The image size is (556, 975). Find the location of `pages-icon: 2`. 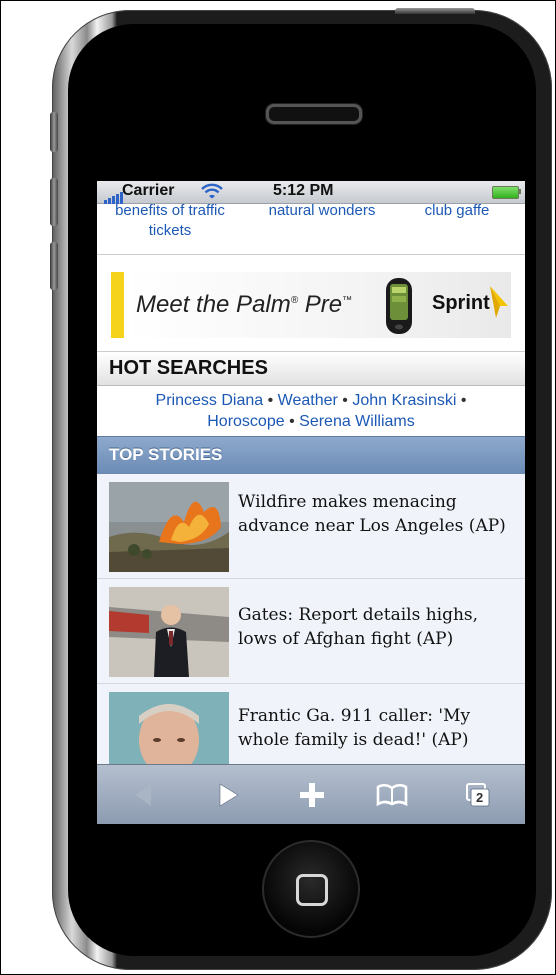

pages-icon: 2 is located at coordinates (477, 795).